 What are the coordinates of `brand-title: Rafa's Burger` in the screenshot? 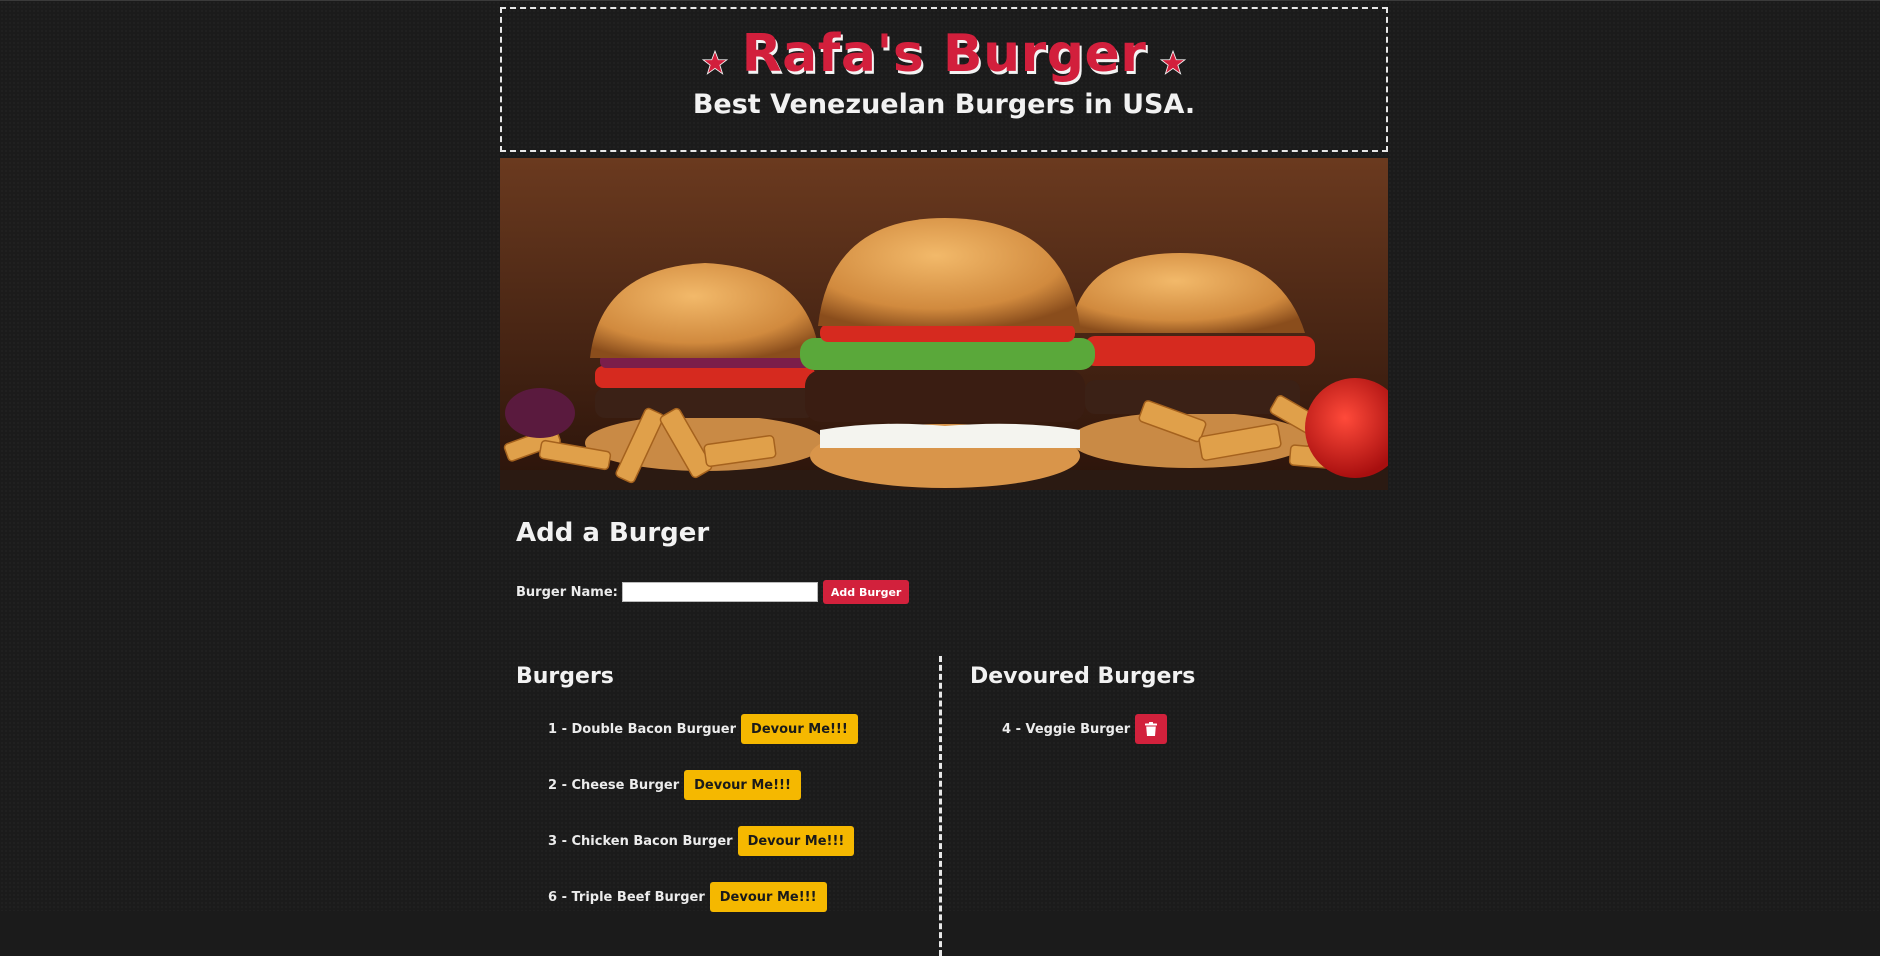 It's located at (944, 54).